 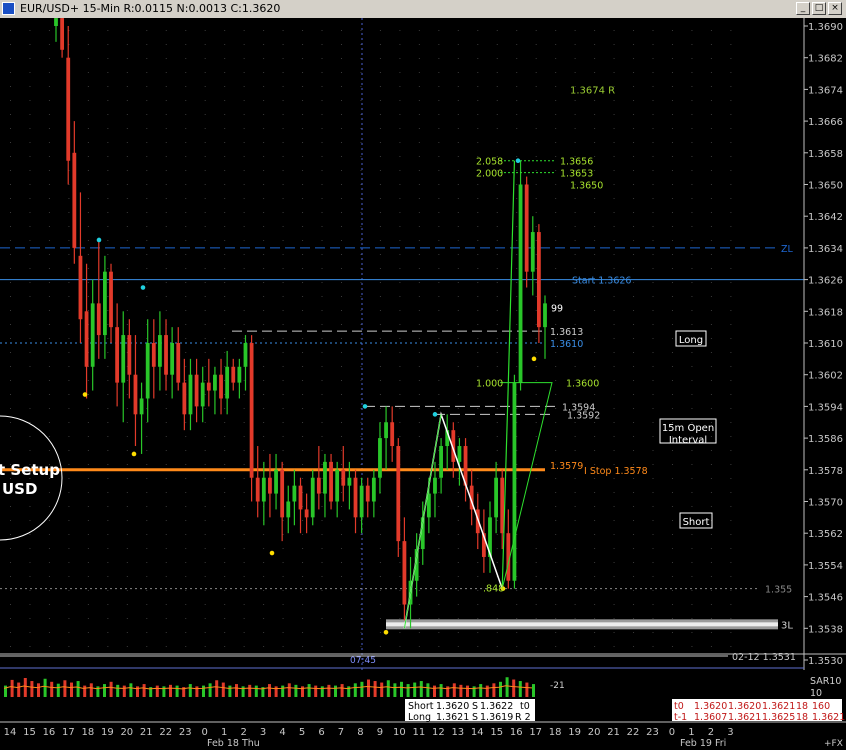 What do you see at coordinates (819, 8) in the screenshot?
I see `maximize-button: □` at bounding box center [819, 8].